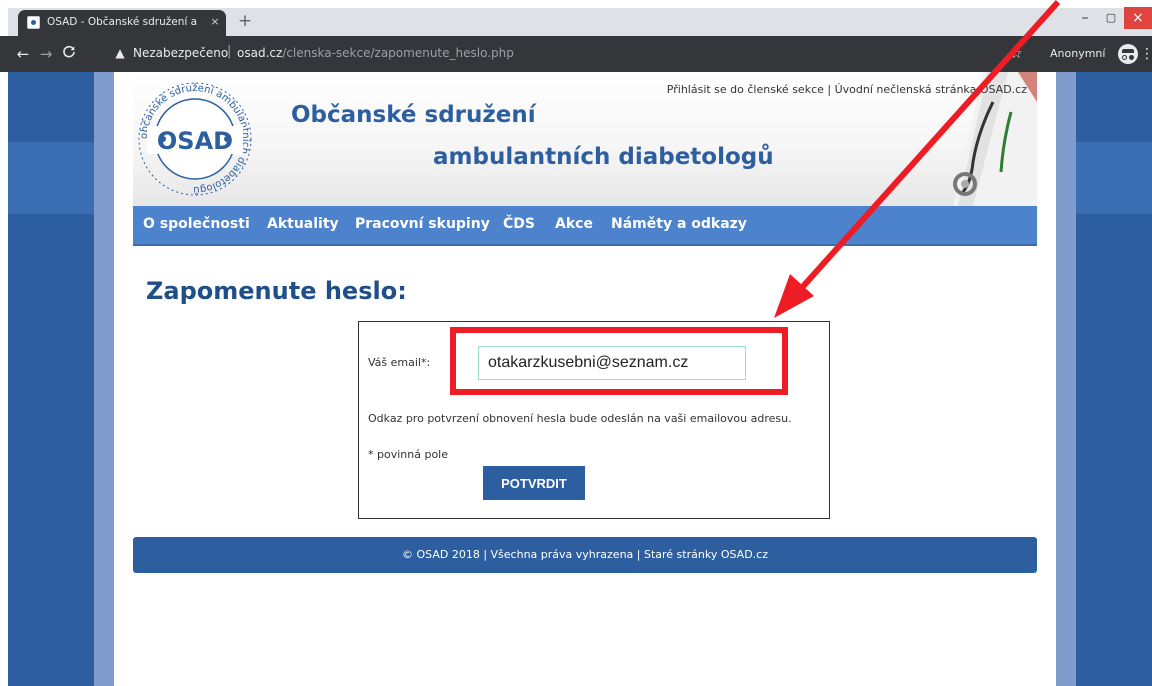 This screenshot has width=1152, height=686. What do you see at coordinates (603, 157) in the screenshot?
I see `site-title-line-2: ambulantních diabetologů` at bounding box center [603, 157].